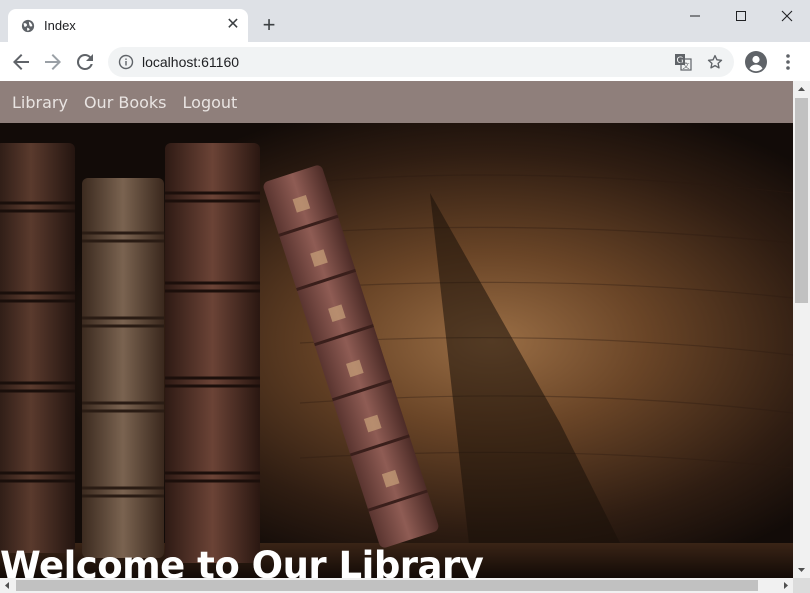 The height and width of the screenshot is (593, 810). I want to click on arrow-left-icon, so click(21, 62).